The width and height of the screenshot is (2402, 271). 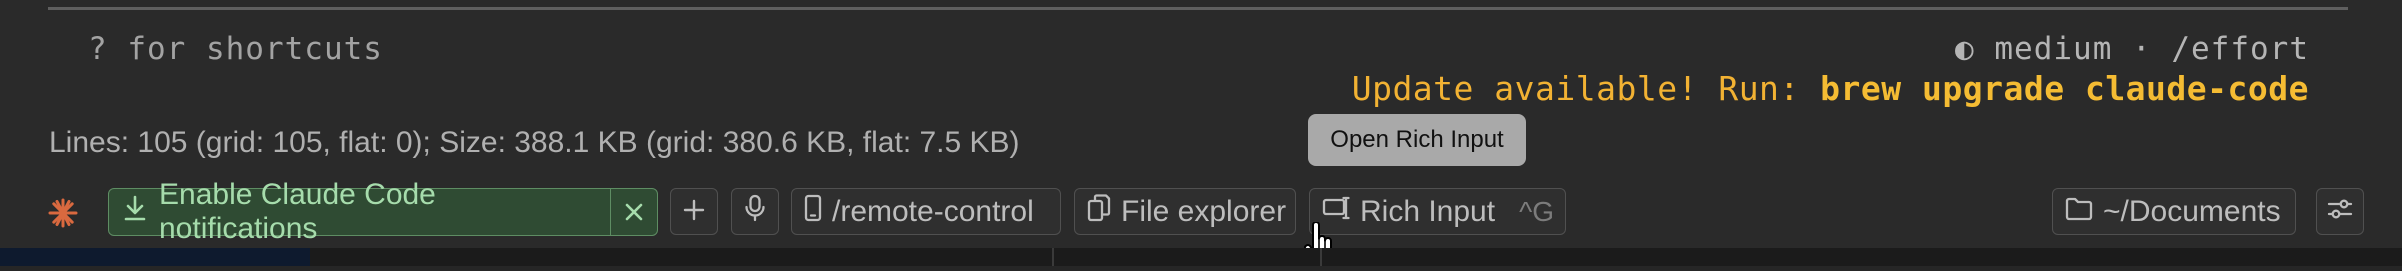 What do you see at coordinates (2064, 88) in the screenshot?
I see `update-command: brew upgrade claude-code` at bounding box center [2064, 88].